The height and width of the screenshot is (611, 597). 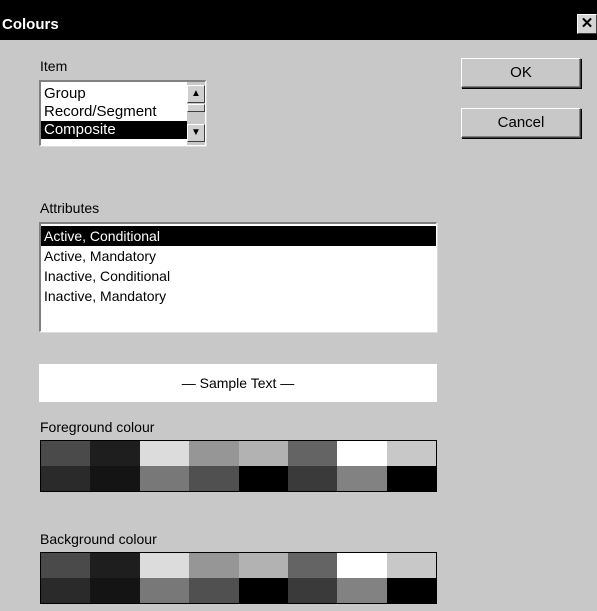 What do you see at coordinates (196, 133) in the screenshot?
I see `scroll-down-icon: ▼` at bounding box center [196, 133].